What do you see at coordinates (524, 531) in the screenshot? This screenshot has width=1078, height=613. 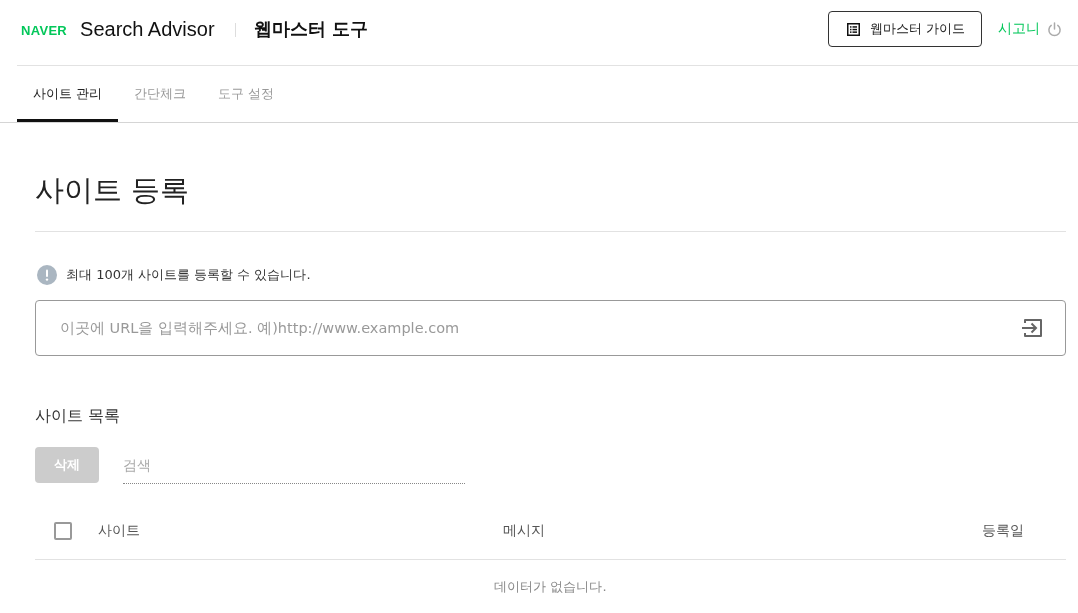 I see `column-header: 메시지` at bounding box center [524, 531].